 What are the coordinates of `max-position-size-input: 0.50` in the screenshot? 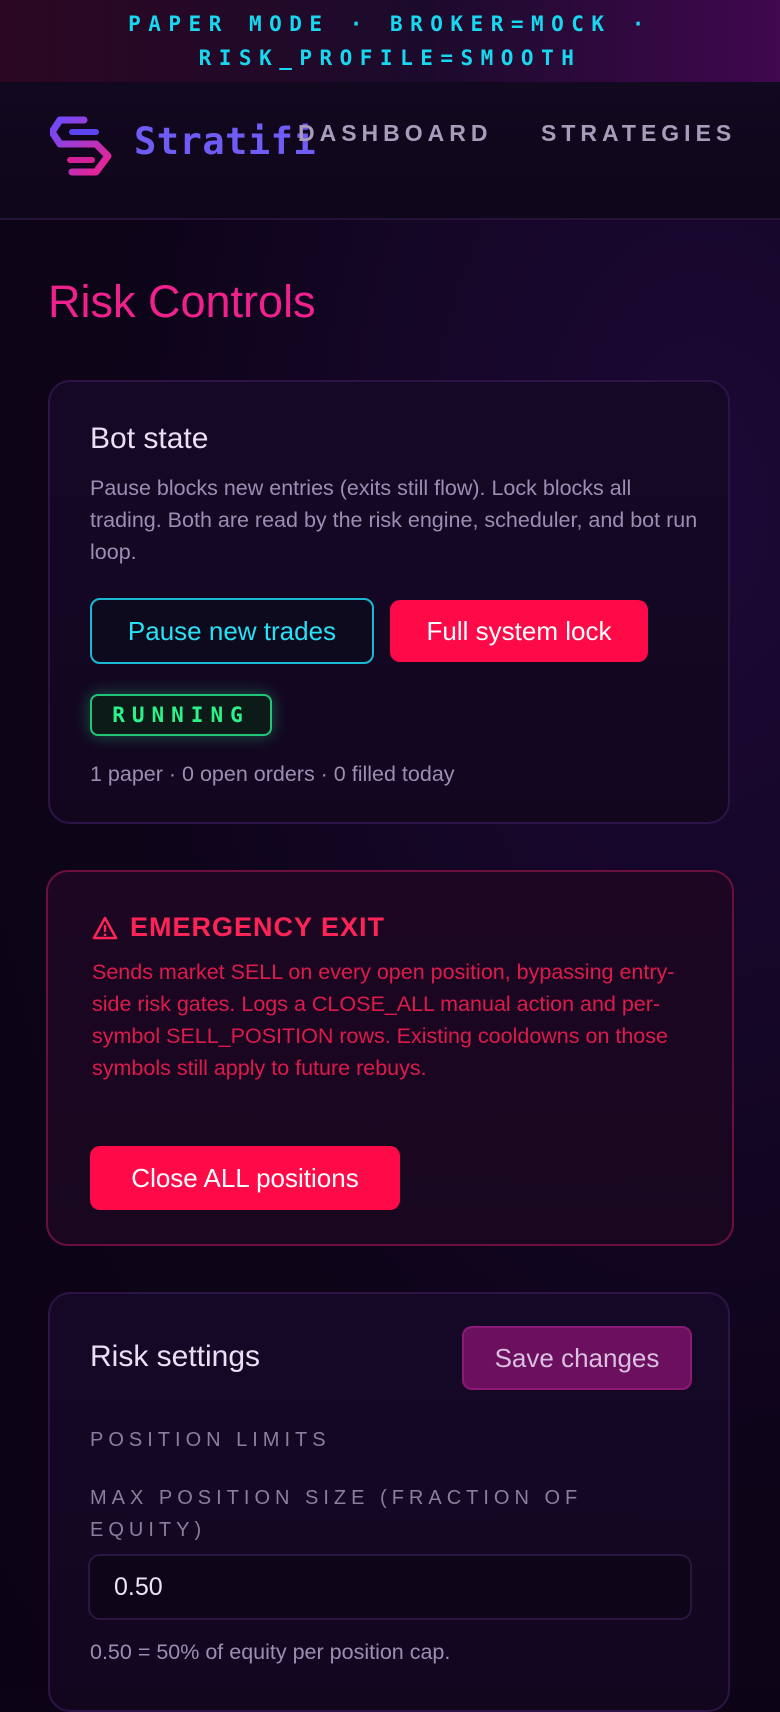 It's located at (390, 1587).